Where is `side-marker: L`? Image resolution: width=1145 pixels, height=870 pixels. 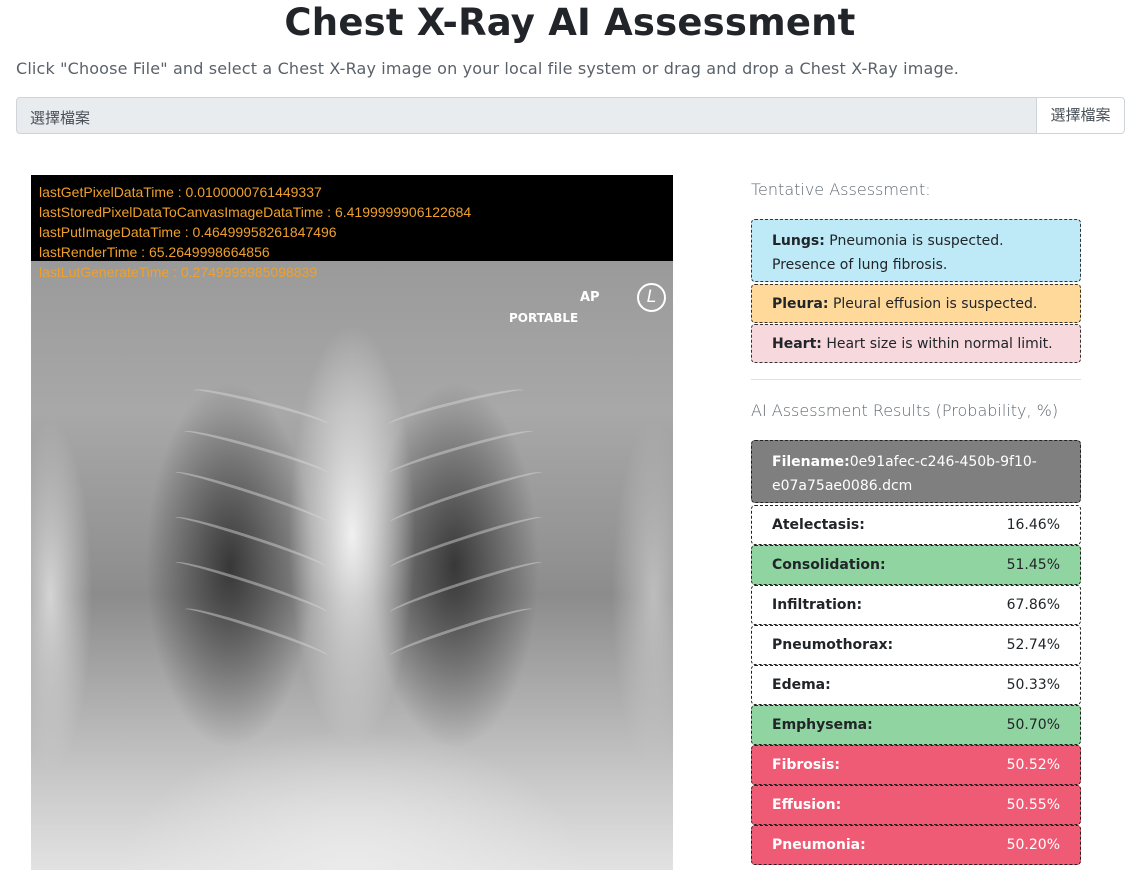 side-marker: L is located at coordinates (651, 297).